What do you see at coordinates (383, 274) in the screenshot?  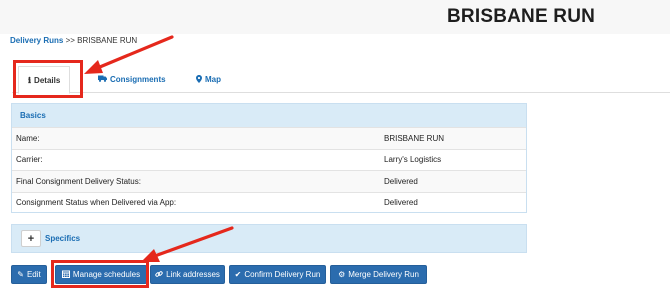 I see `merge-delivery-run-button-label: Merge Delivery Run` at bounding box center [383, 274].